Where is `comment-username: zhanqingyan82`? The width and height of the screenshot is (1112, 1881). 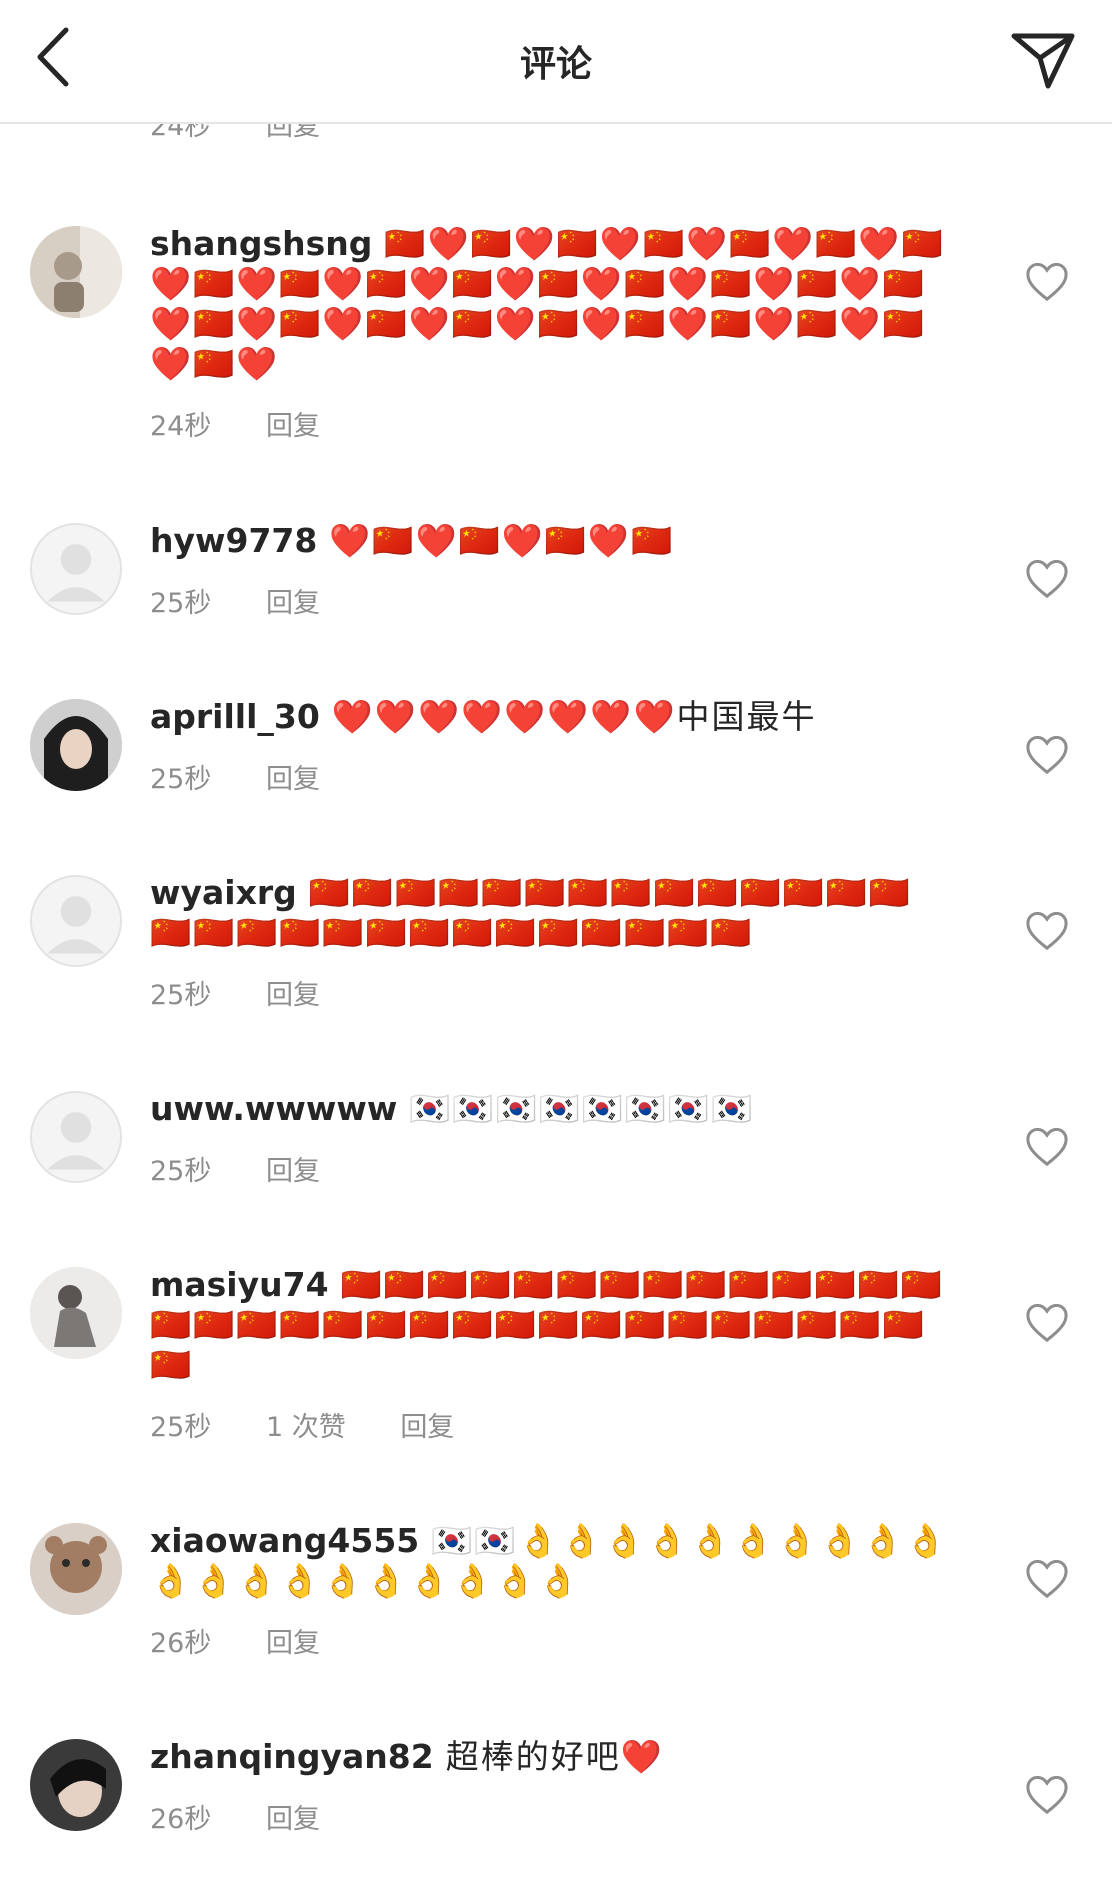
comment-username: zhanqingyan82 is located at coordinates (292, 1756).